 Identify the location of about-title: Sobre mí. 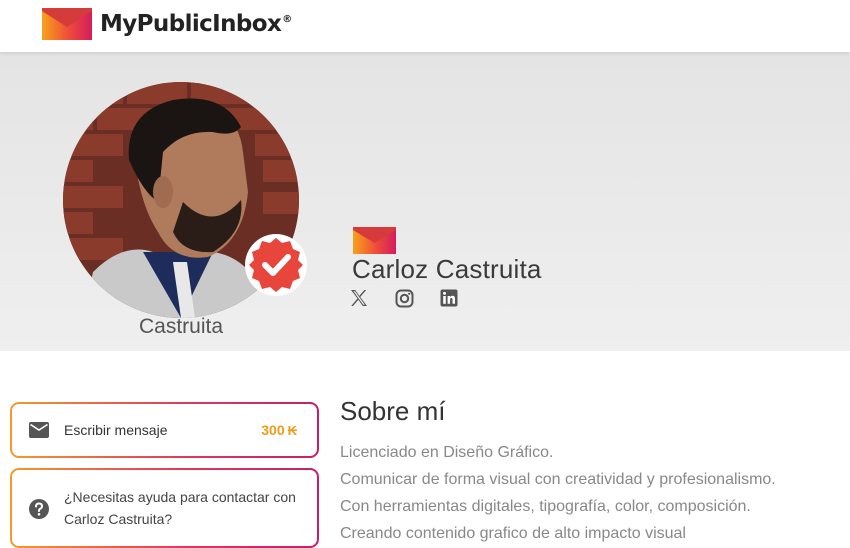
(393, 411).